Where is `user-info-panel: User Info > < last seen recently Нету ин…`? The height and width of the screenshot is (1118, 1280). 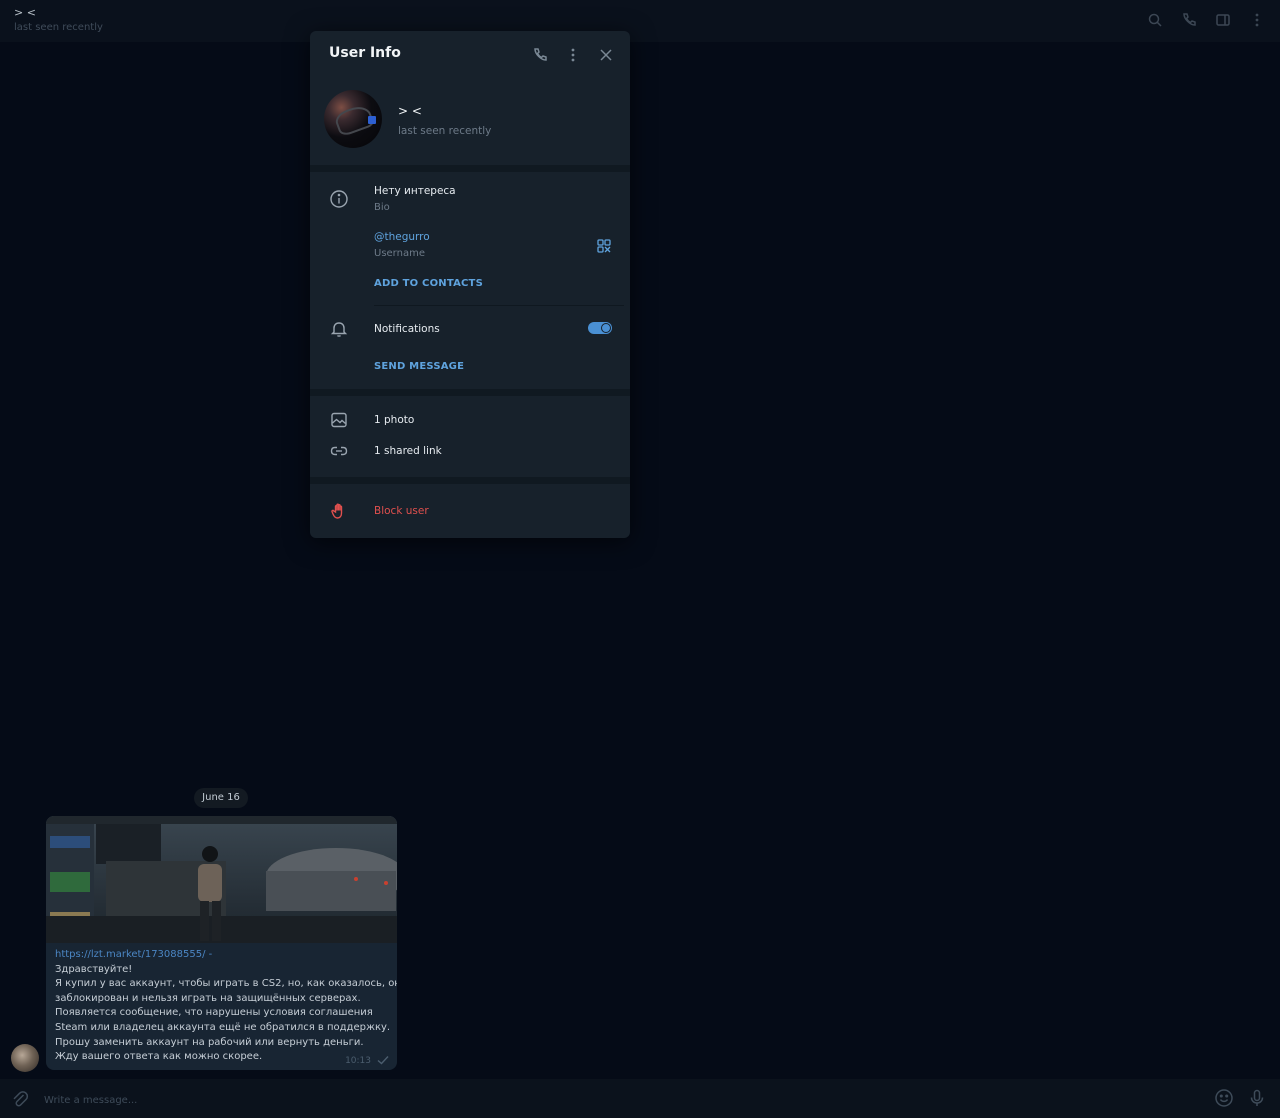
user-info-panel: User Info > < last seen recently Нету ин… is located at coordinates (470, 284).